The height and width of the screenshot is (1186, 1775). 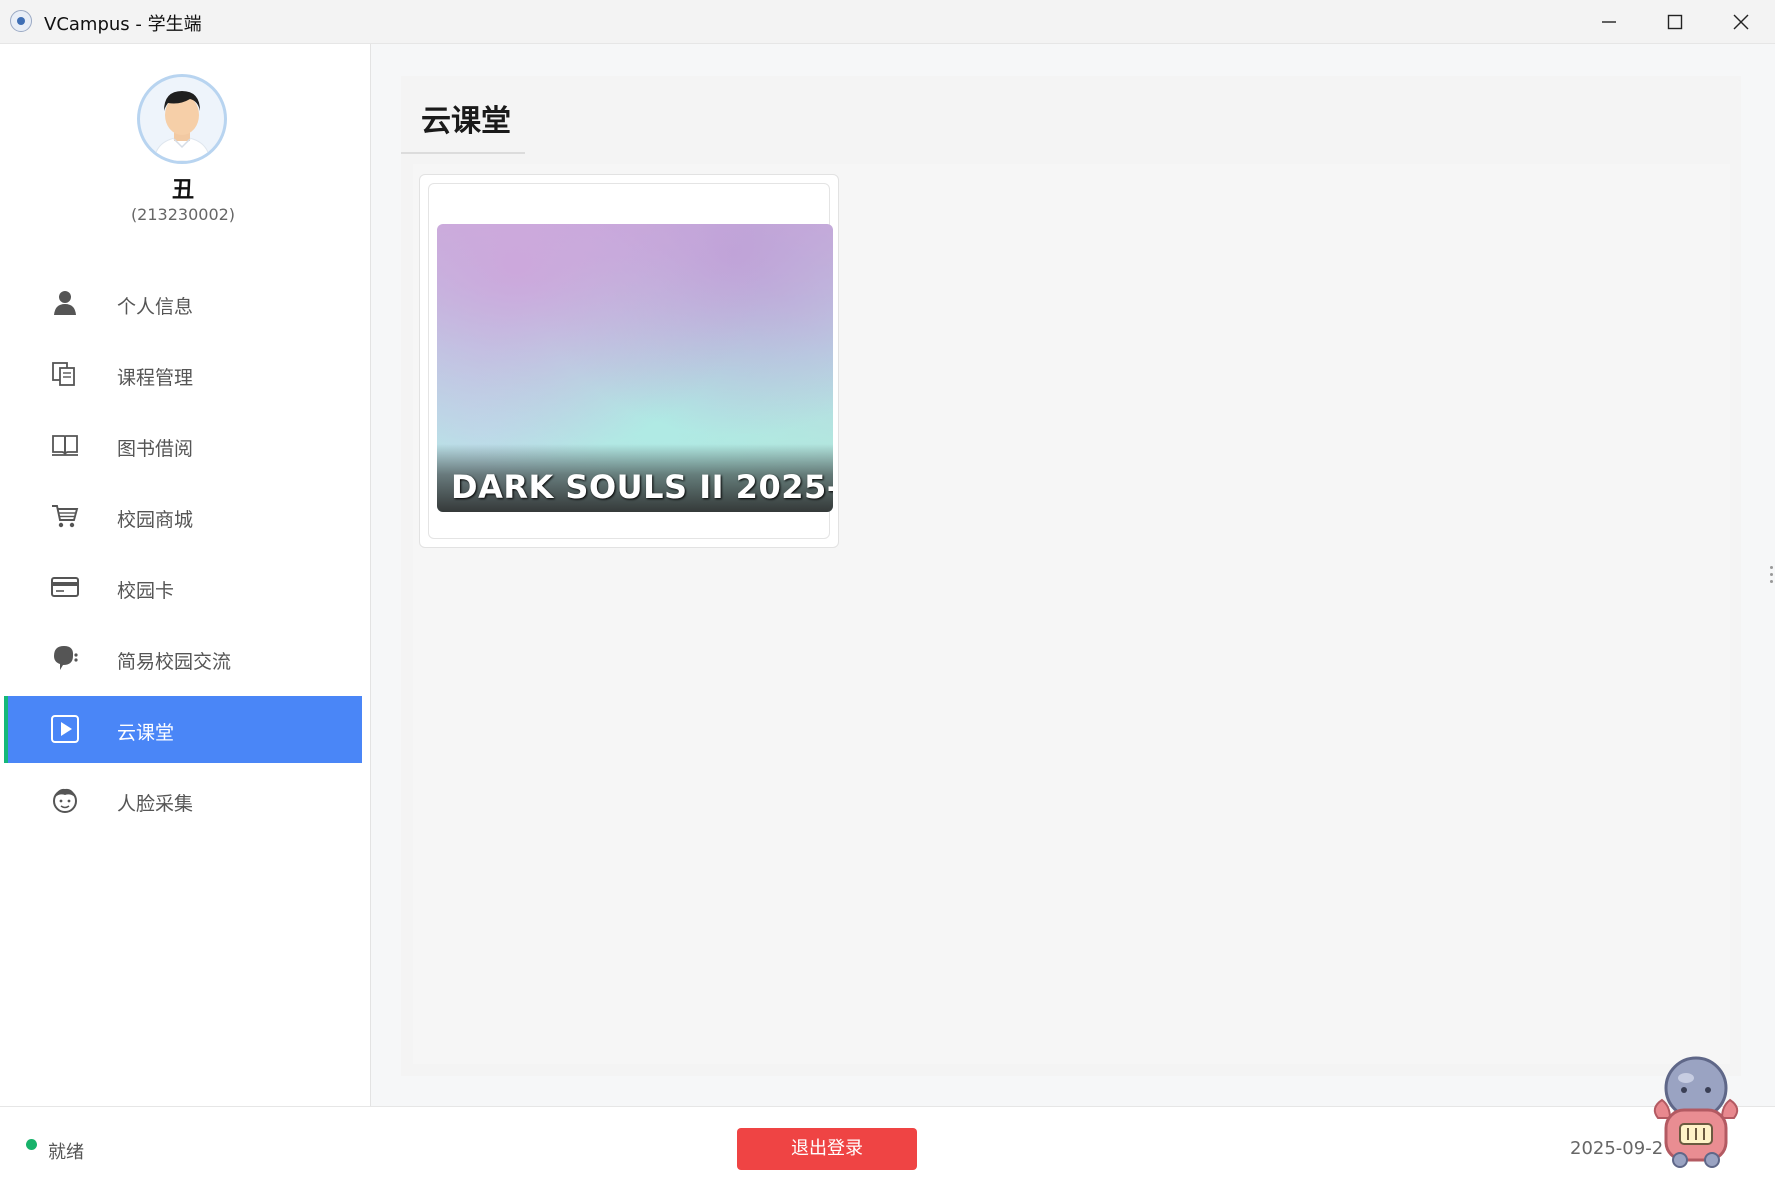 What do you see at coordinates (65, 516) in the screenshot?
I see `cart-icon` at bounding box center [65, 516].